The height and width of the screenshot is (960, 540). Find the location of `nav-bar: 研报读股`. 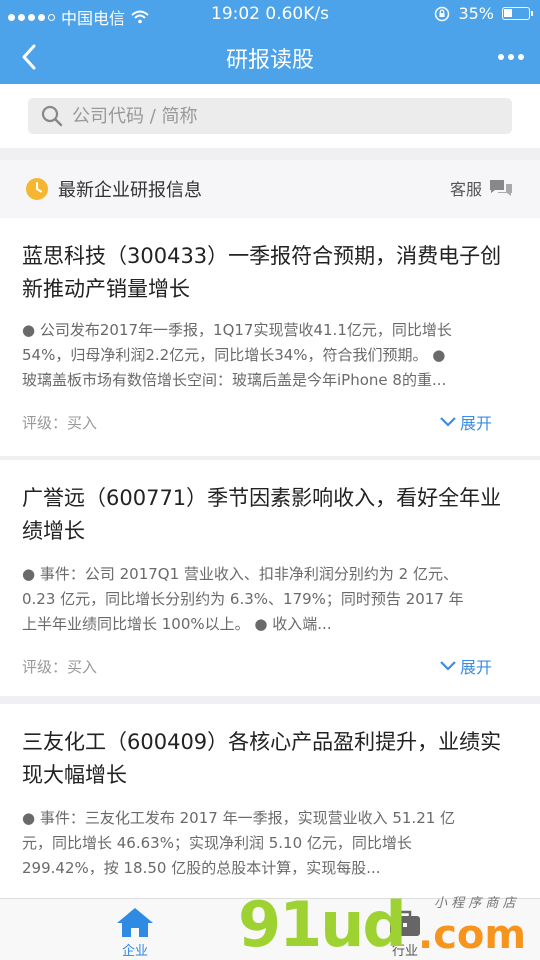

nav-bar: 研报读股 is located at coordinates (270, 57).